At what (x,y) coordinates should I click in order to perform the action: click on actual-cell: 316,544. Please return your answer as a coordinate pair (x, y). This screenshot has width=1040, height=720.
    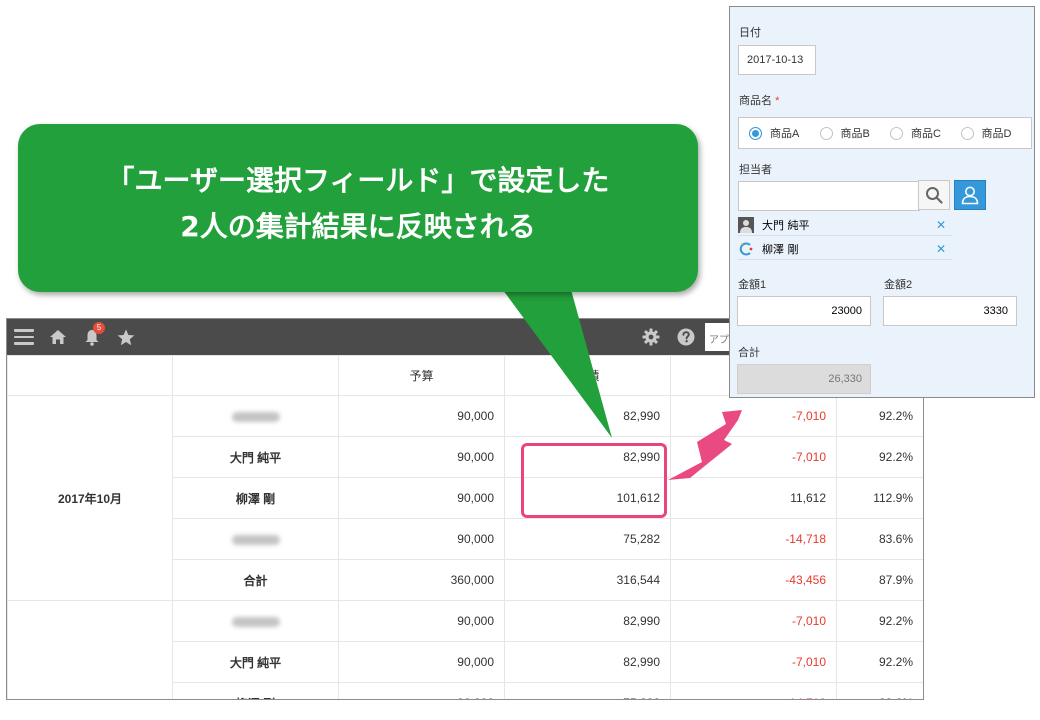
    Looking at the image, I should click on (587, 580).